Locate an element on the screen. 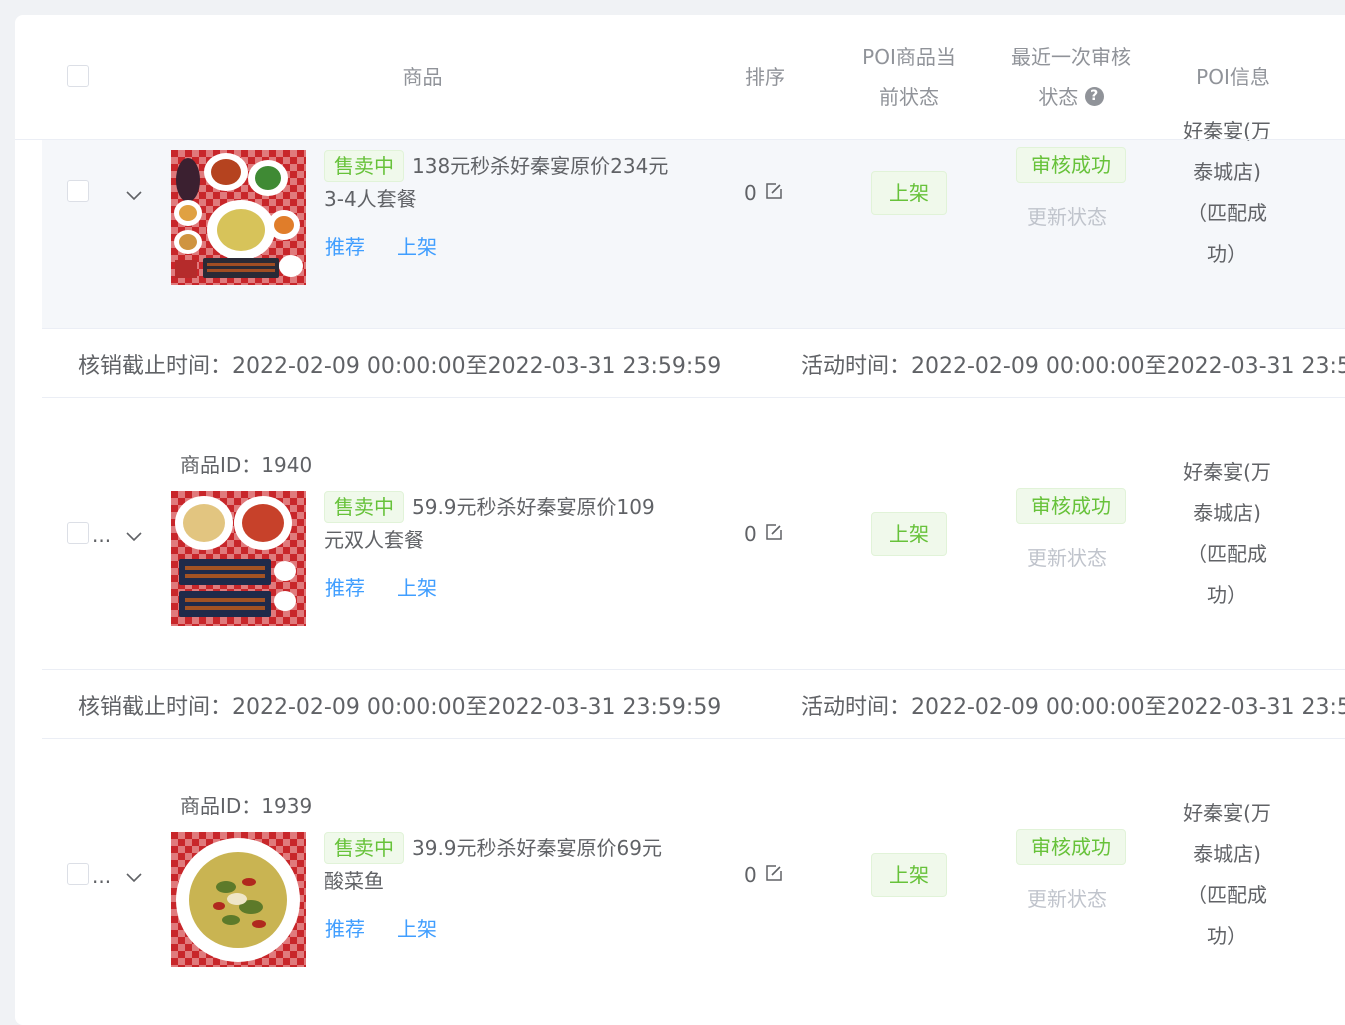 This screenshot has height=1025, width=1345. header-poi-info: POI信息 is located at coordinates (1233, 77).